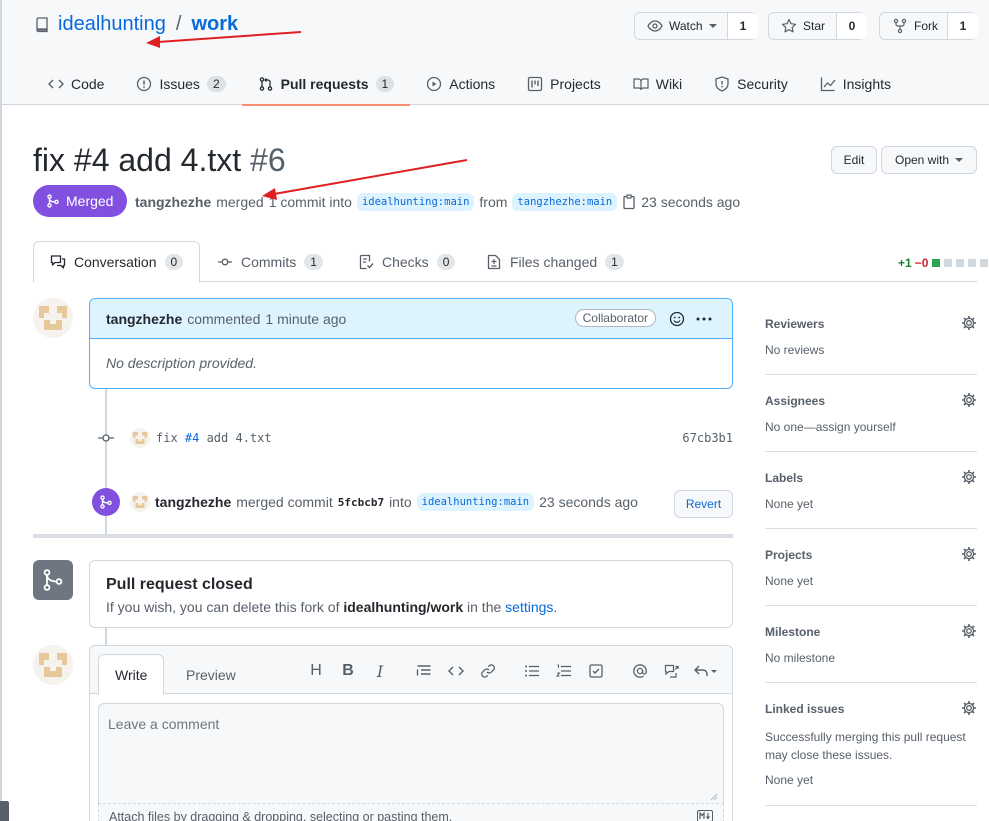 The width and height of the screenshot is (989, 821). Describe the element at coordinates (703, 504) in the screenshot. I see `revert-button: Revert` at that location.